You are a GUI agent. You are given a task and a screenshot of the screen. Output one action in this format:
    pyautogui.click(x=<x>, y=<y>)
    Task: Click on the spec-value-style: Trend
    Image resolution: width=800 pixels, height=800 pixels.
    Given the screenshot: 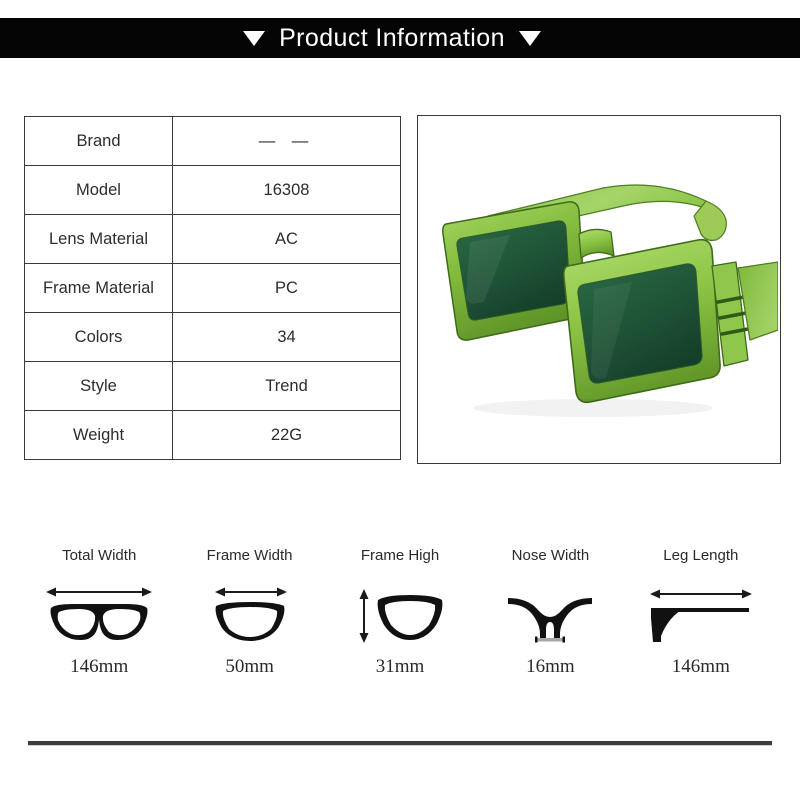 What is the action you would take?
    pyautogui.click(x=286, y=386)
    